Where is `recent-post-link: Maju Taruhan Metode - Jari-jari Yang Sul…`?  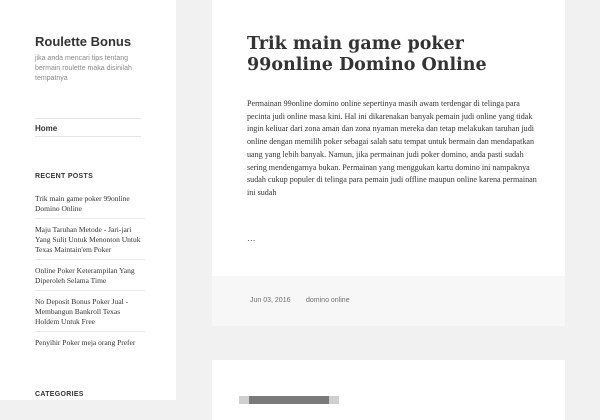
recent-post-link: Maju Taruhan Metode - Jari-jari Yang Sul… is located at coordinates (90, 241).